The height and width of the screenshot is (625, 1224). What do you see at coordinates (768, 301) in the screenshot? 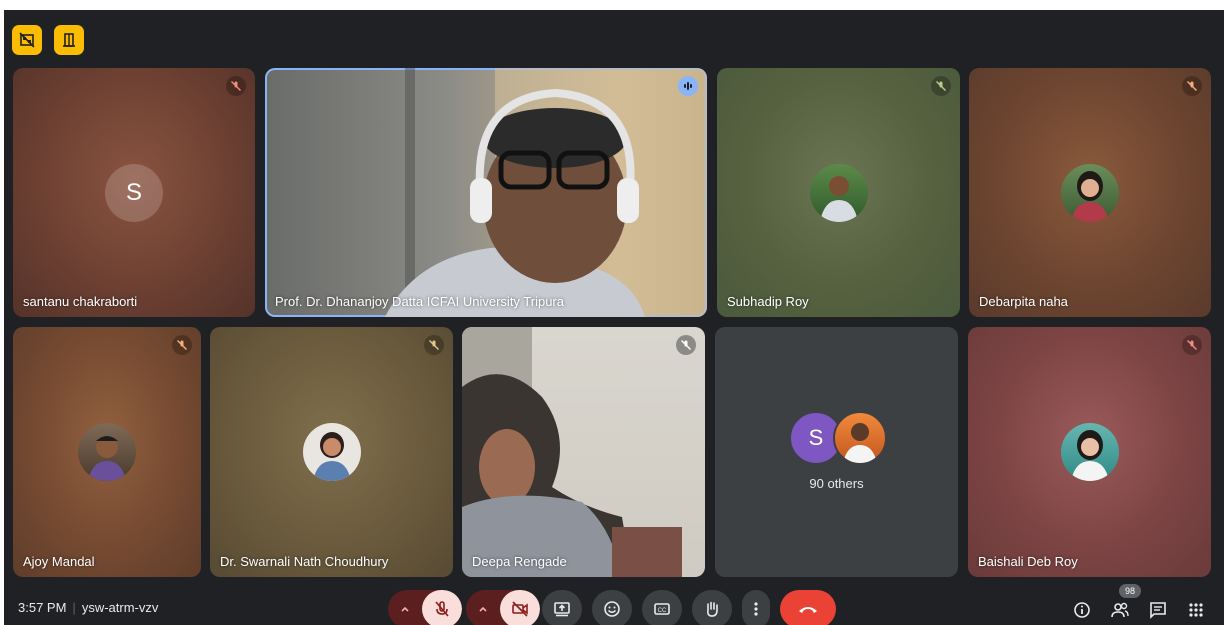
I see `participant-name: Subhadip Roy` at bounding box center [768, 301].